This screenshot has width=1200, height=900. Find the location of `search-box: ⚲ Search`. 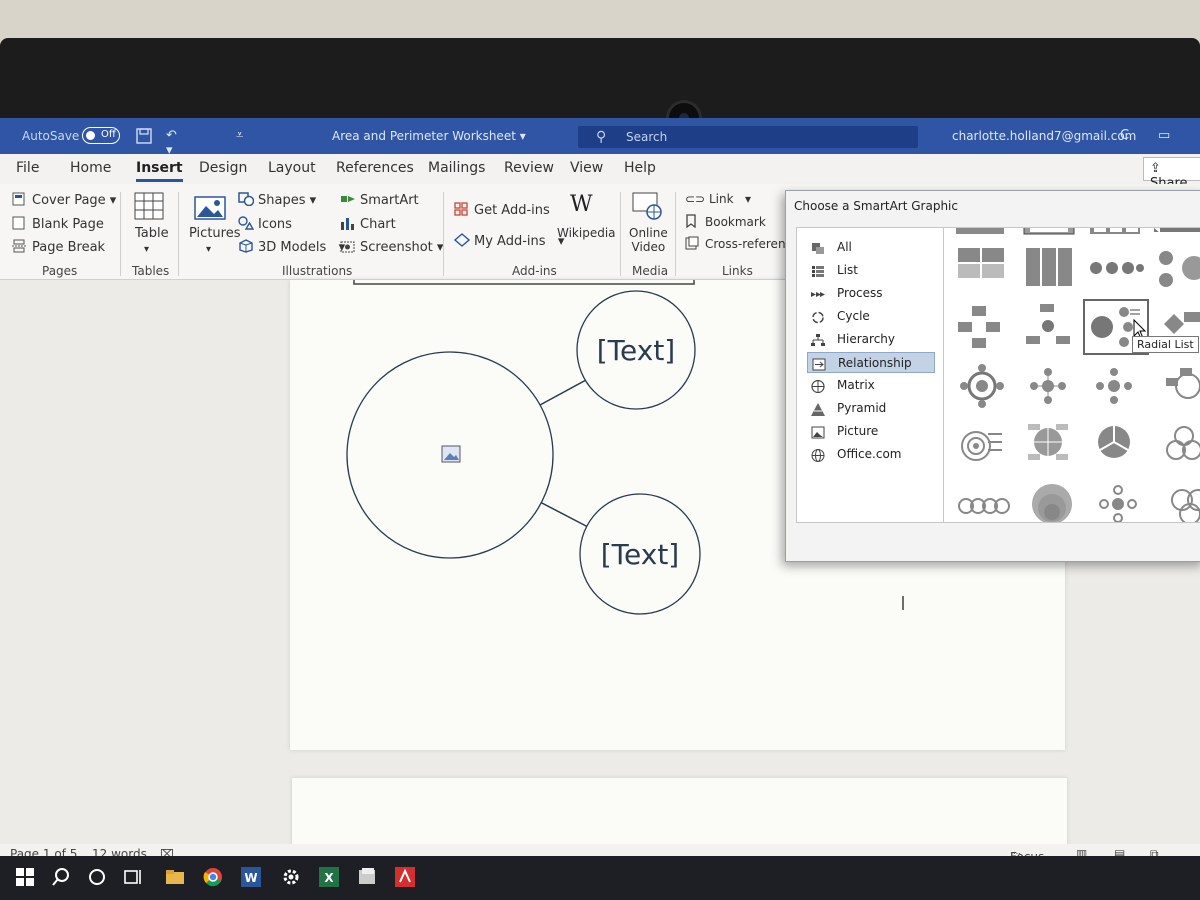

search-box: ⚲ Search is located at coordinates (748, 137).